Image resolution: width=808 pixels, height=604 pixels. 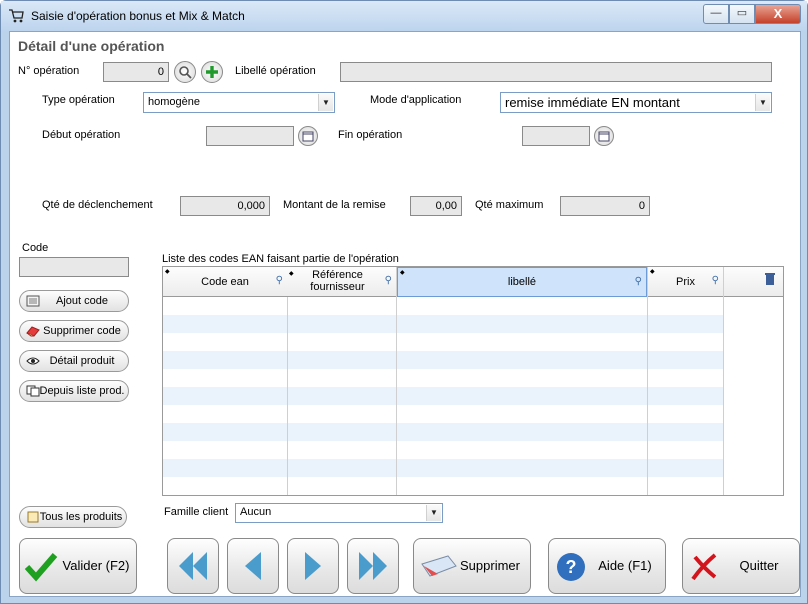 What do you see at coordinates (96, 565) in the screenshot?
I see `validate-label: Valider (F2)` at bounding box center [96, 565].